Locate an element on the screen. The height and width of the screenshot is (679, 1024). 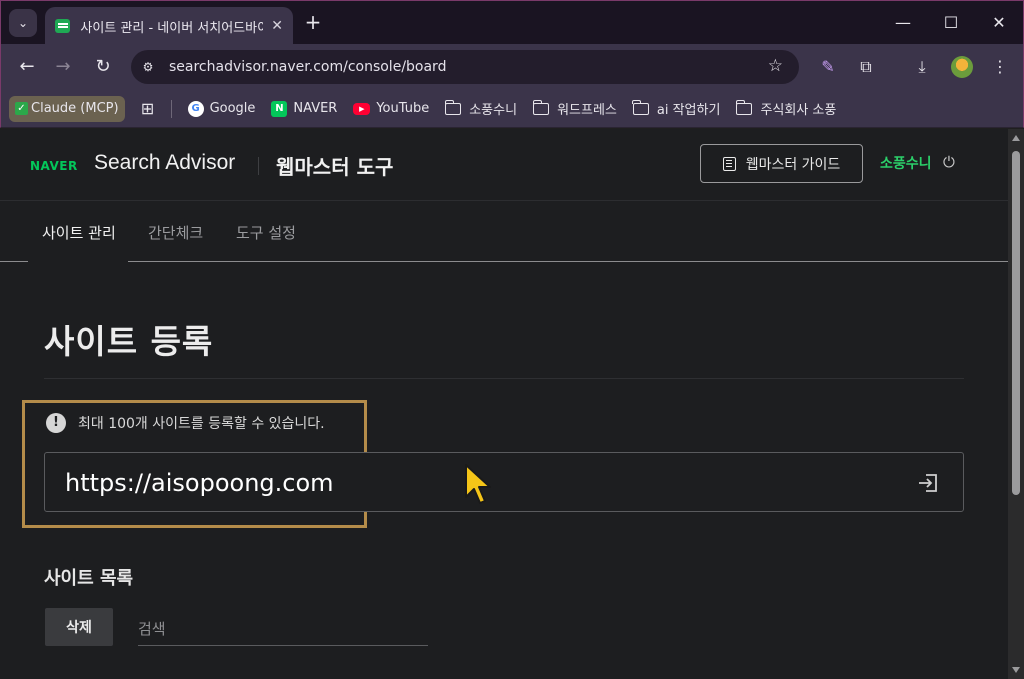
bookmark-youtube: ▶ YouTube is located at coordinates (391, 109).